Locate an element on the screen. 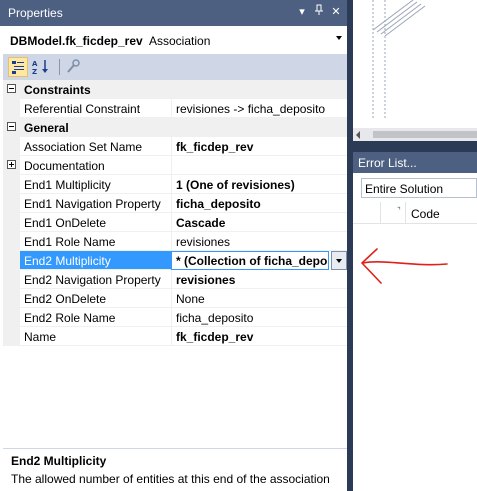 This screenshot has height=491, width=477. expand-icon is located at coordinates (11, 164).